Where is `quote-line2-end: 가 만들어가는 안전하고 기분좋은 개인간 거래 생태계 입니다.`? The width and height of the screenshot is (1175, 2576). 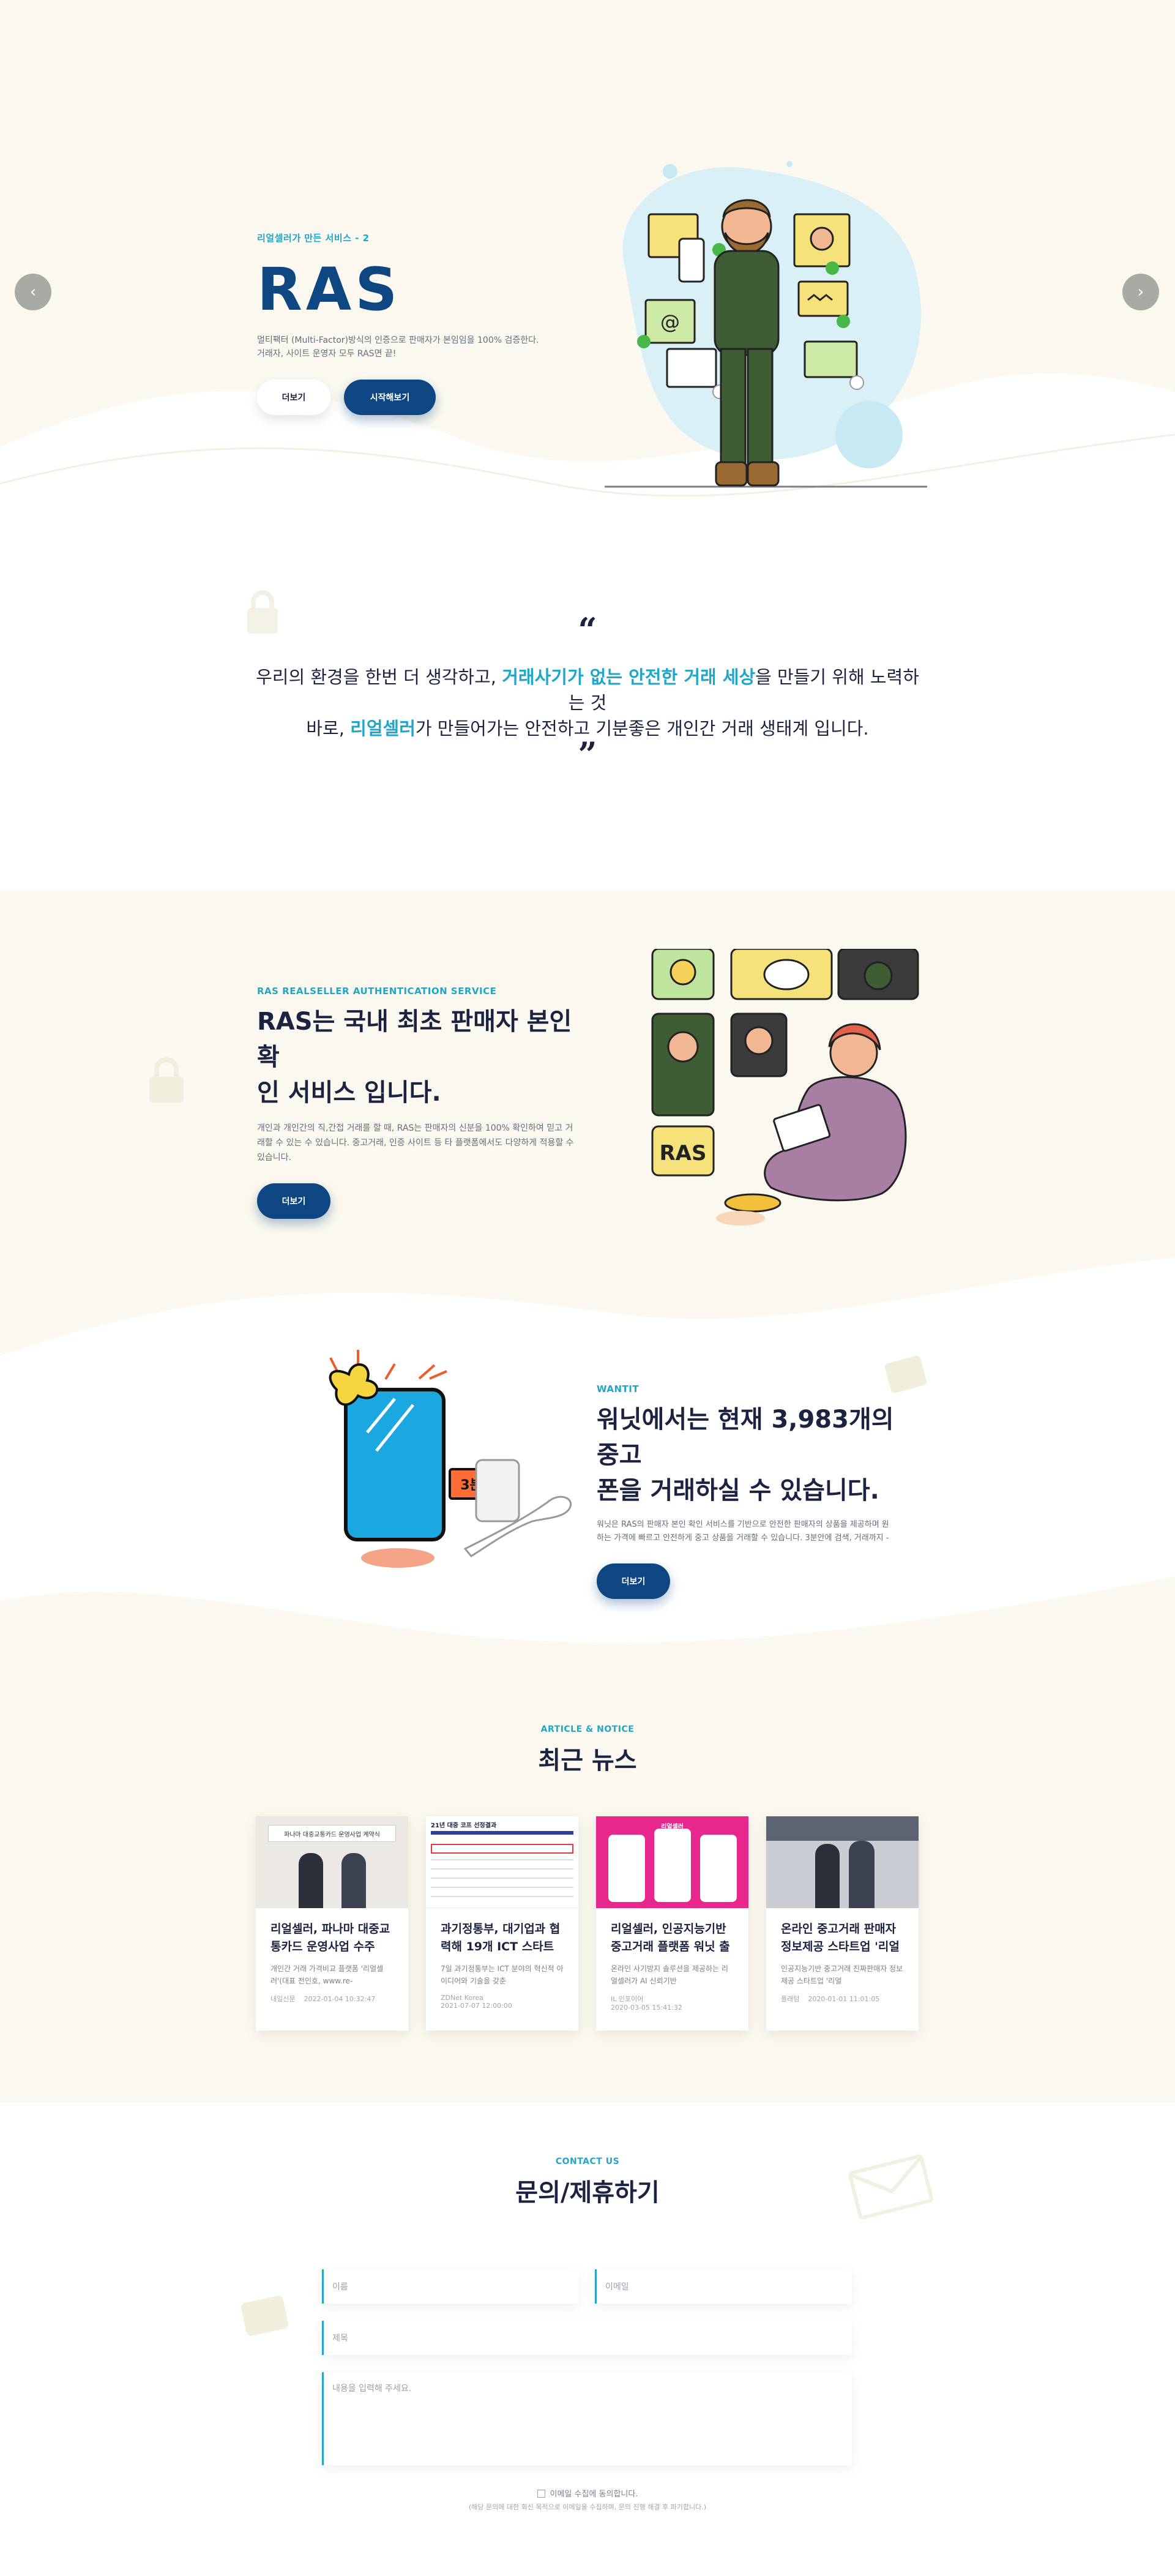
quote-line2-end: 가 만들어가는 안전하고 기분좋은 개인간 거래 생태계 입니다. is located at coordinates (642, 729).